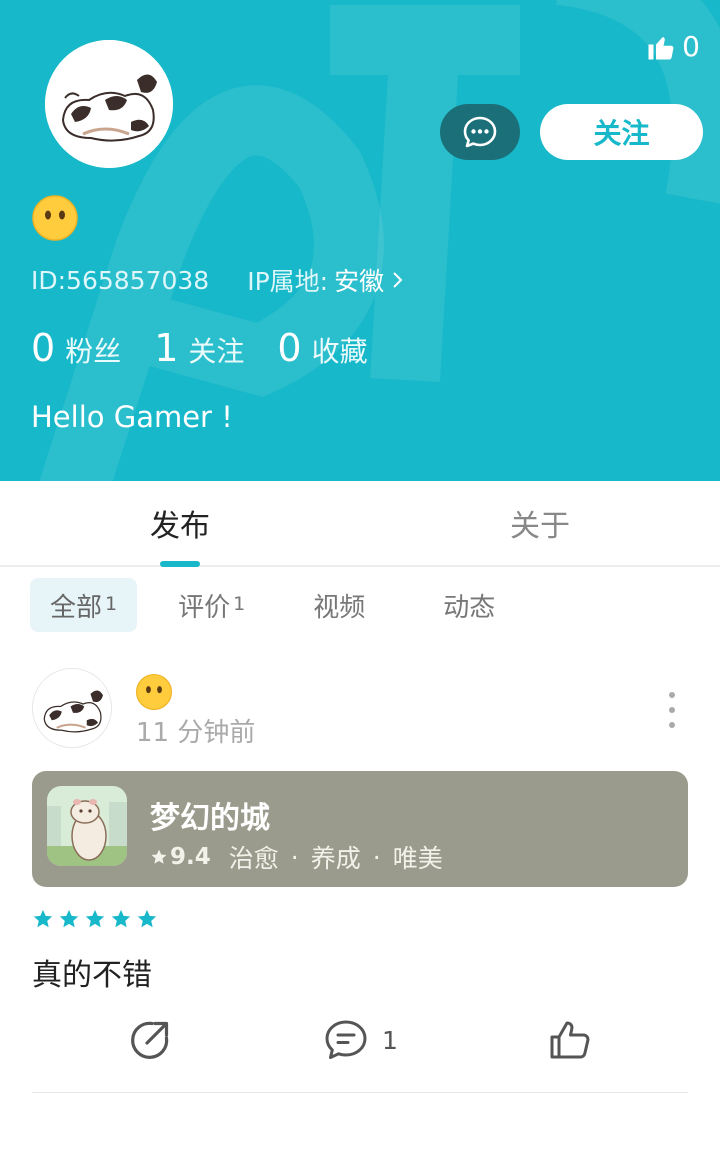 The image size is (720, 1150). What do you see at coordinates (132, 417) in the screenshot?
I see `user-bio: Hello Gamer !` at bounding box center [132, 417].